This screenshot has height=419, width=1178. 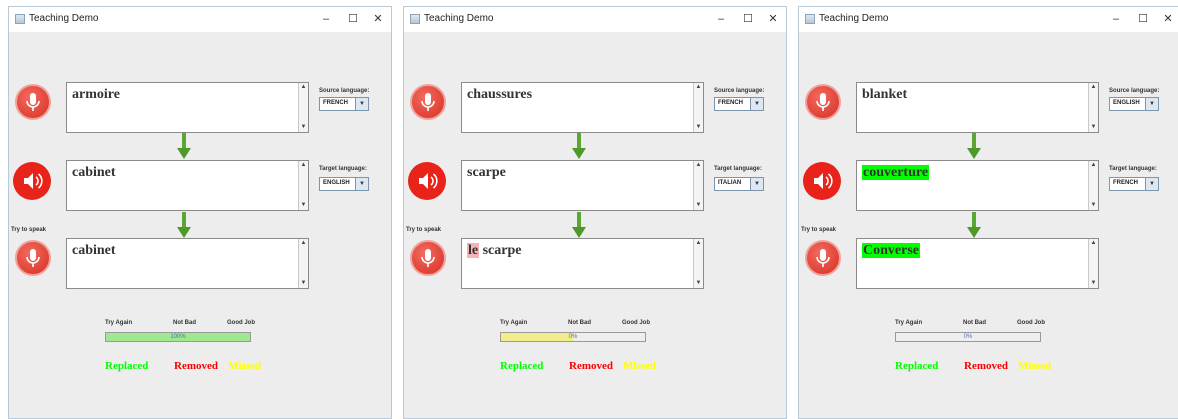 I want to click on down-arrow-icon, so click(x=184, y=225).